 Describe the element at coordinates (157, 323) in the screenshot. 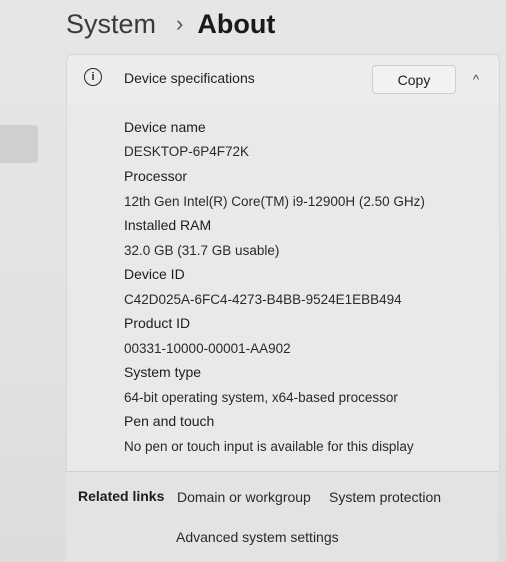

I see `product-id-label: Product ID` at that location.